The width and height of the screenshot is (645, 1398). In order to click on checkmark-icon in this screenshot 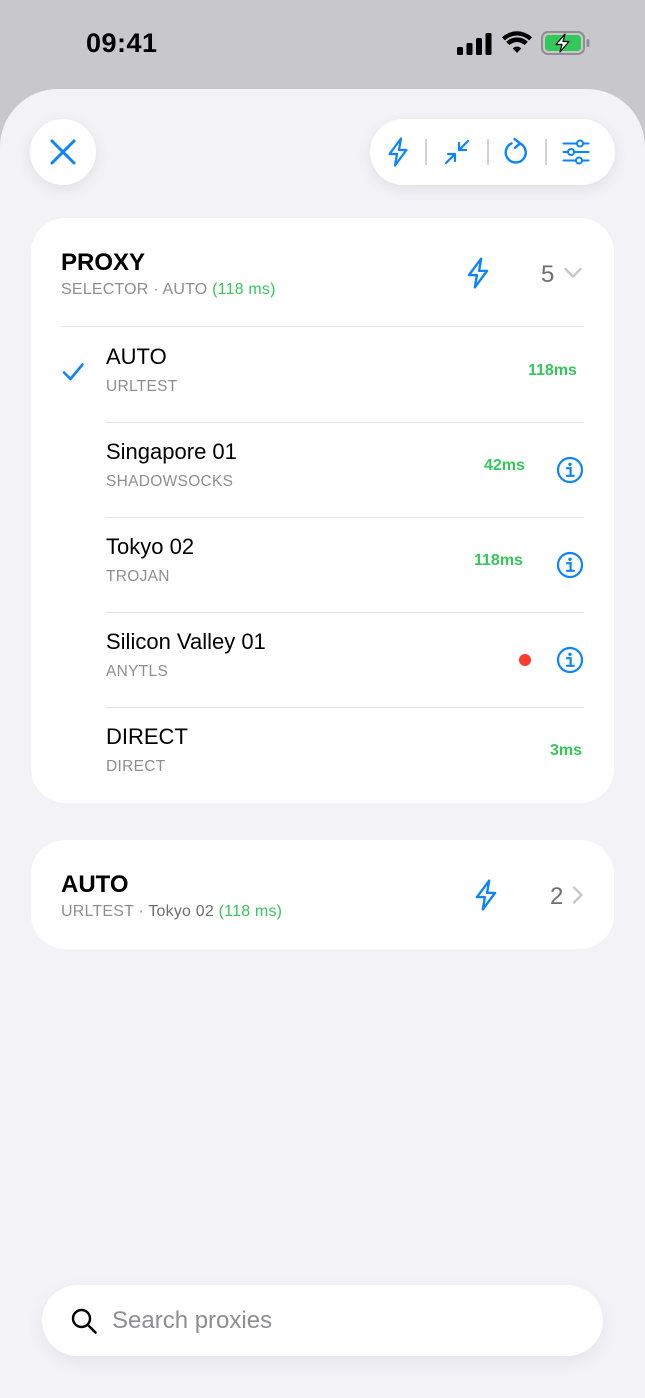, I will do `click(73, 372)`.